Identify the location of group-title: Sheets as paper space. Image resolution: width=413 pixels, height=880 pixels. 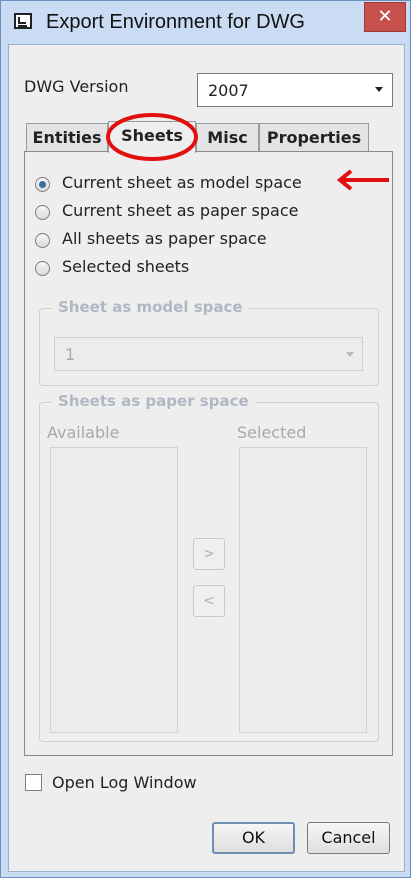
(153, 401).